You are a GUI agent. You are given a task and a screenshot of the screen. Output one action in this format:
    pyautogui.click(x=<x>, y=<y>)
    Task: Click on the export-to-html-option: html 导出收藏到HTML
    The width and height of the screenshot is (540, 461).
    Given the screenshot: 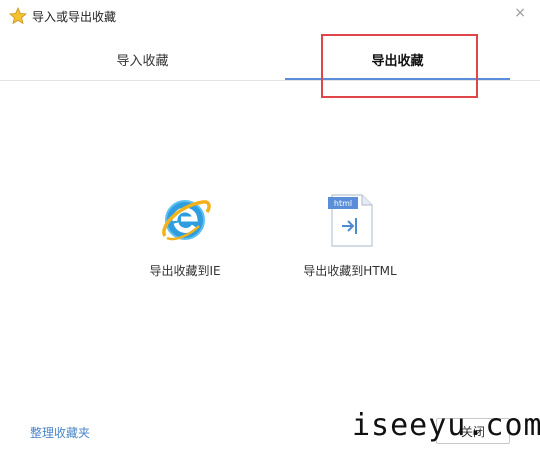 What is the action you would take?
    pyautogui.click(x=350, y=235)
    